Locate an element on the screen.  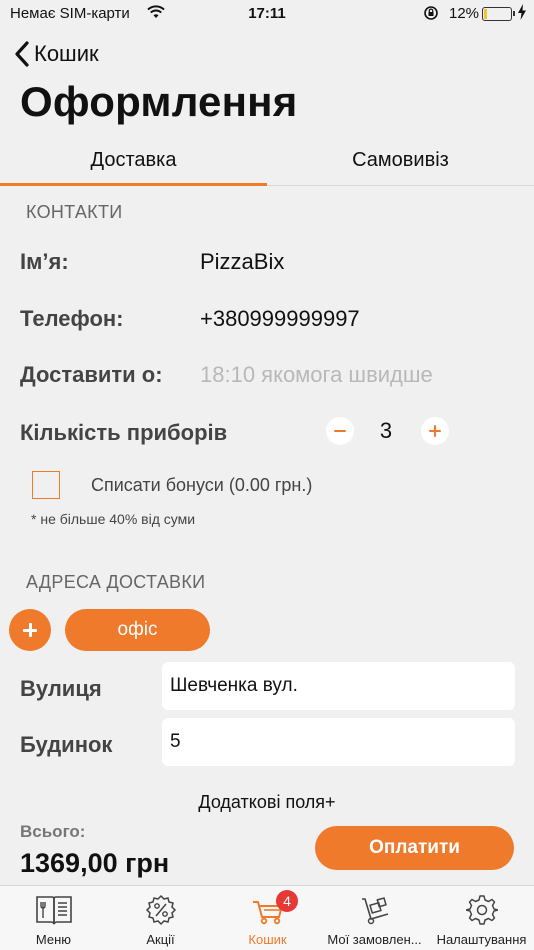
tabbar-item-promos: Акції is located at coordinates (160, 918).